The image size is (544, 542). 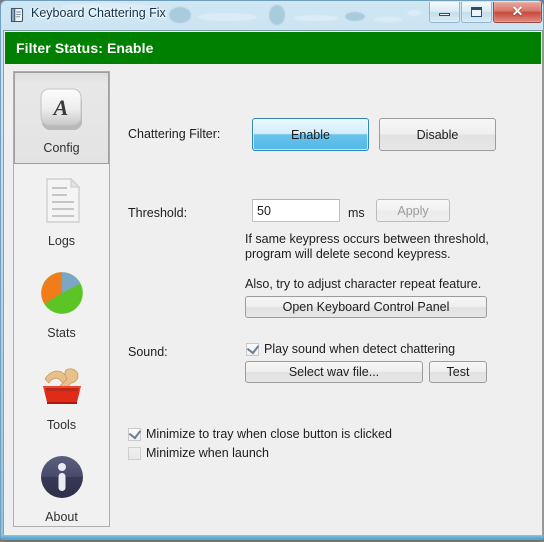 I want to click on open-keyboard-control-panel-button: Open Keyboard Control Panel, so click(x=366, y=307).